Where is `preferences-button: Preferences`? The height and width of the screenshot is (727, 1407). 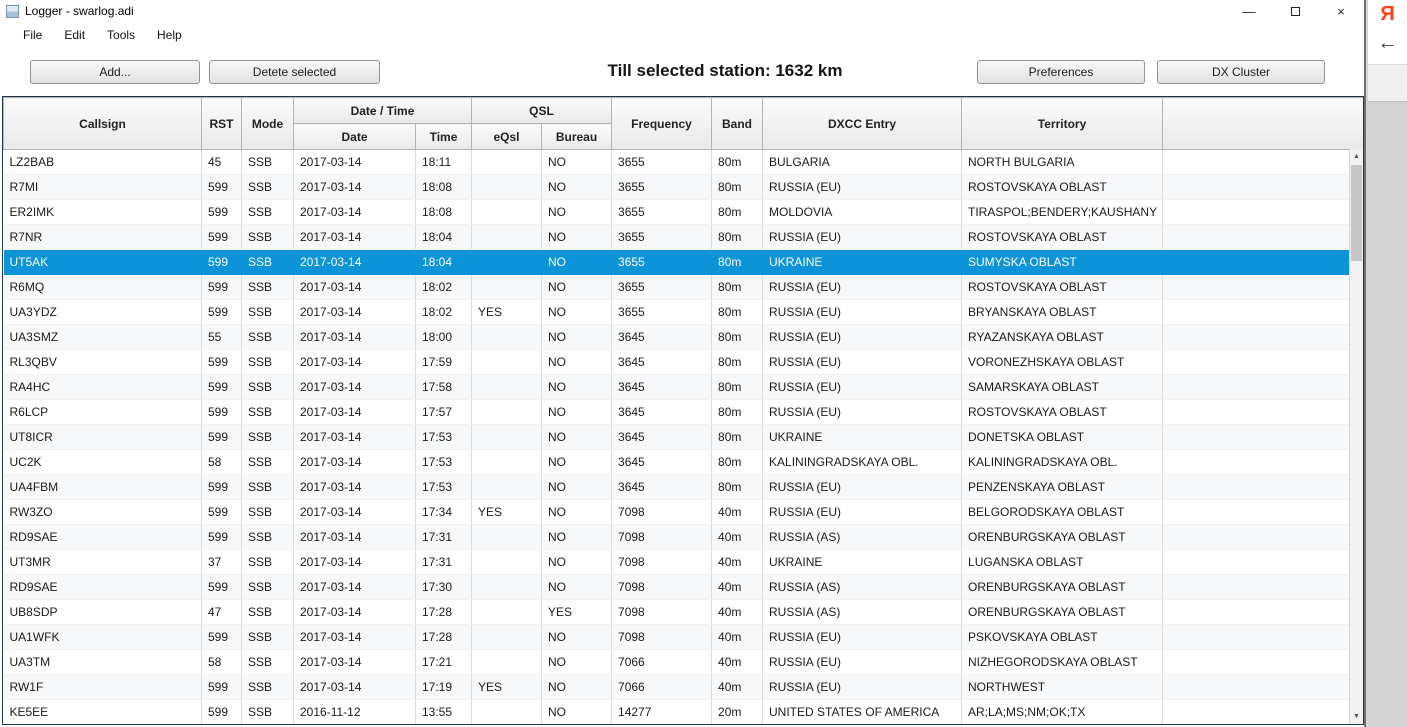 preferences-button: Preferences is located at coordinates (1061, 72).